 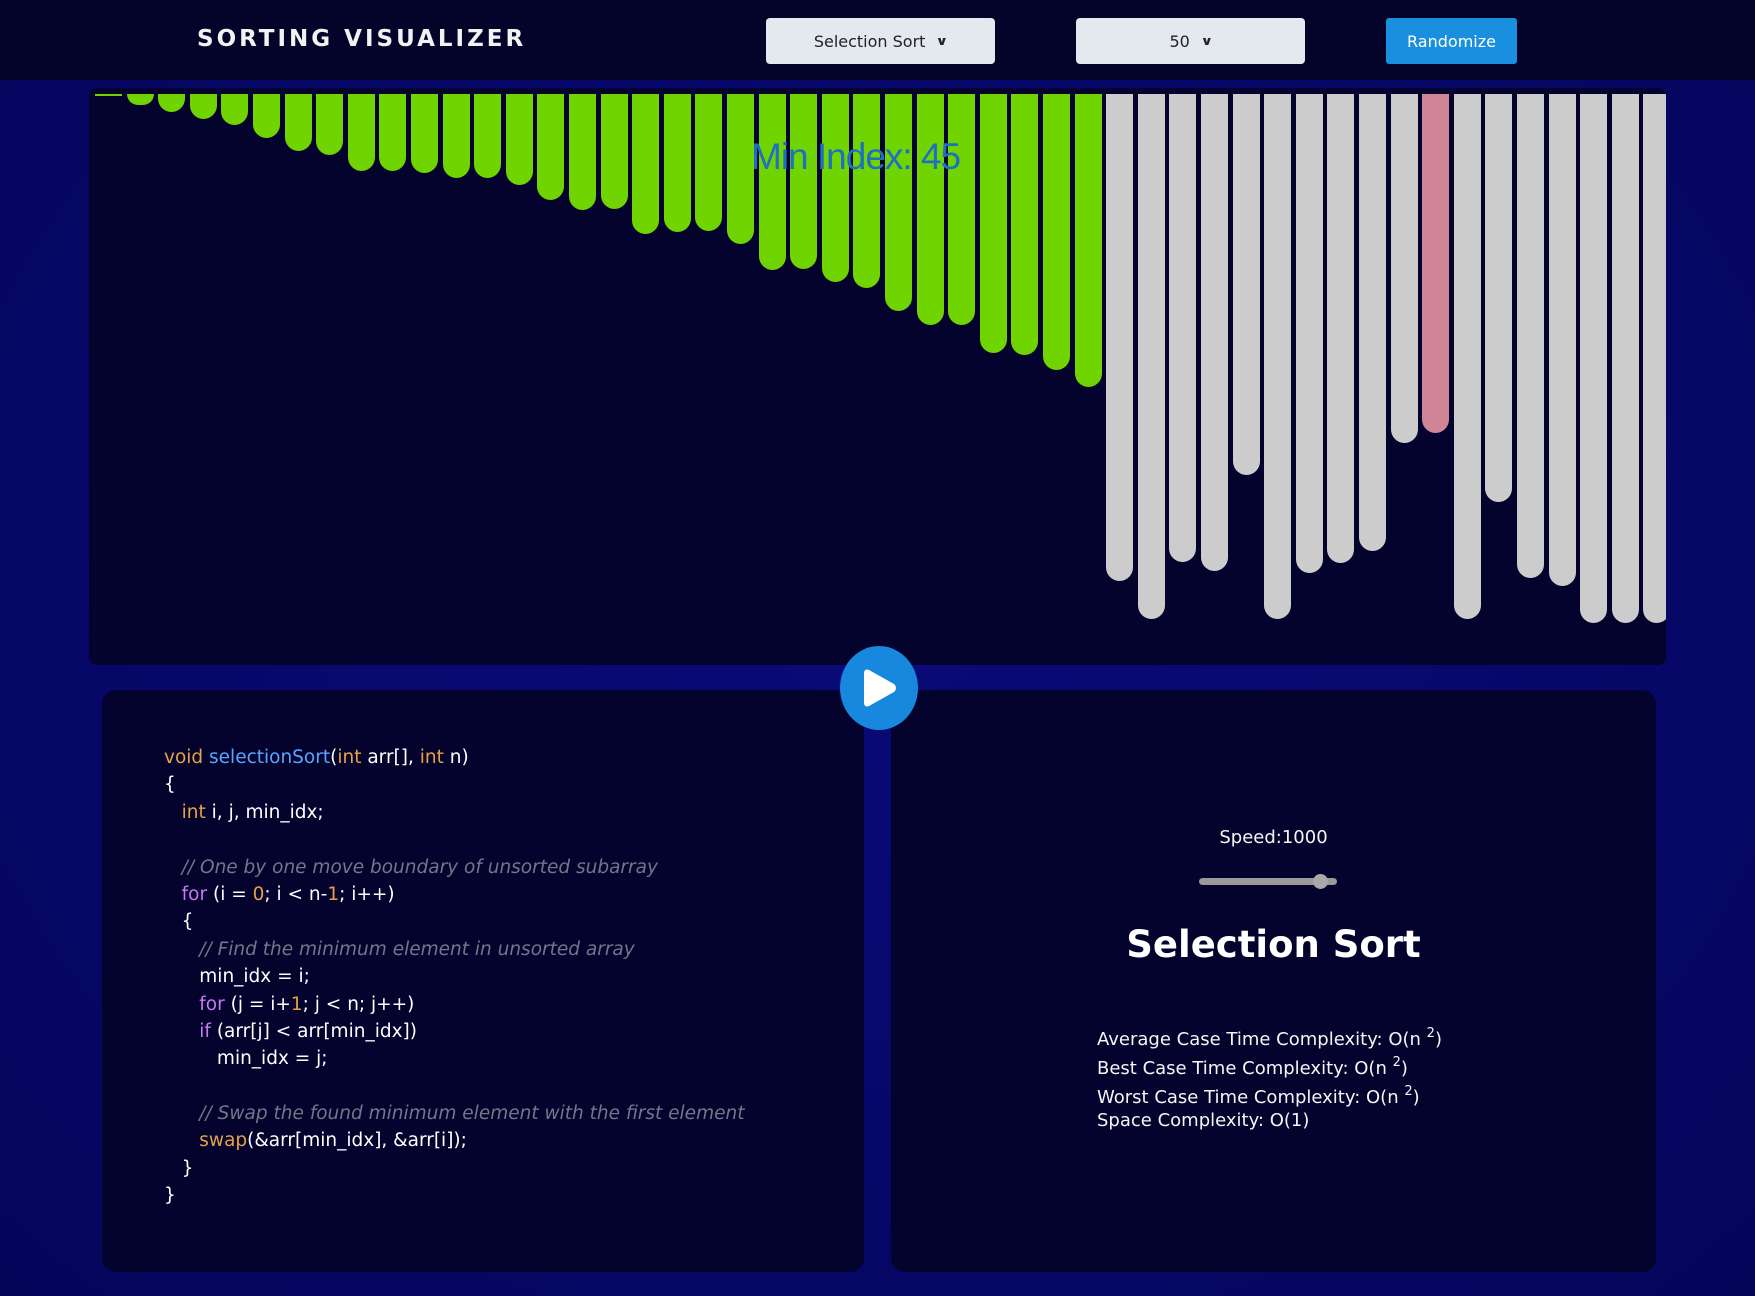 I want to click on code-line: for (i = 0; i < n-1; i++), so click(x=288, y=894).